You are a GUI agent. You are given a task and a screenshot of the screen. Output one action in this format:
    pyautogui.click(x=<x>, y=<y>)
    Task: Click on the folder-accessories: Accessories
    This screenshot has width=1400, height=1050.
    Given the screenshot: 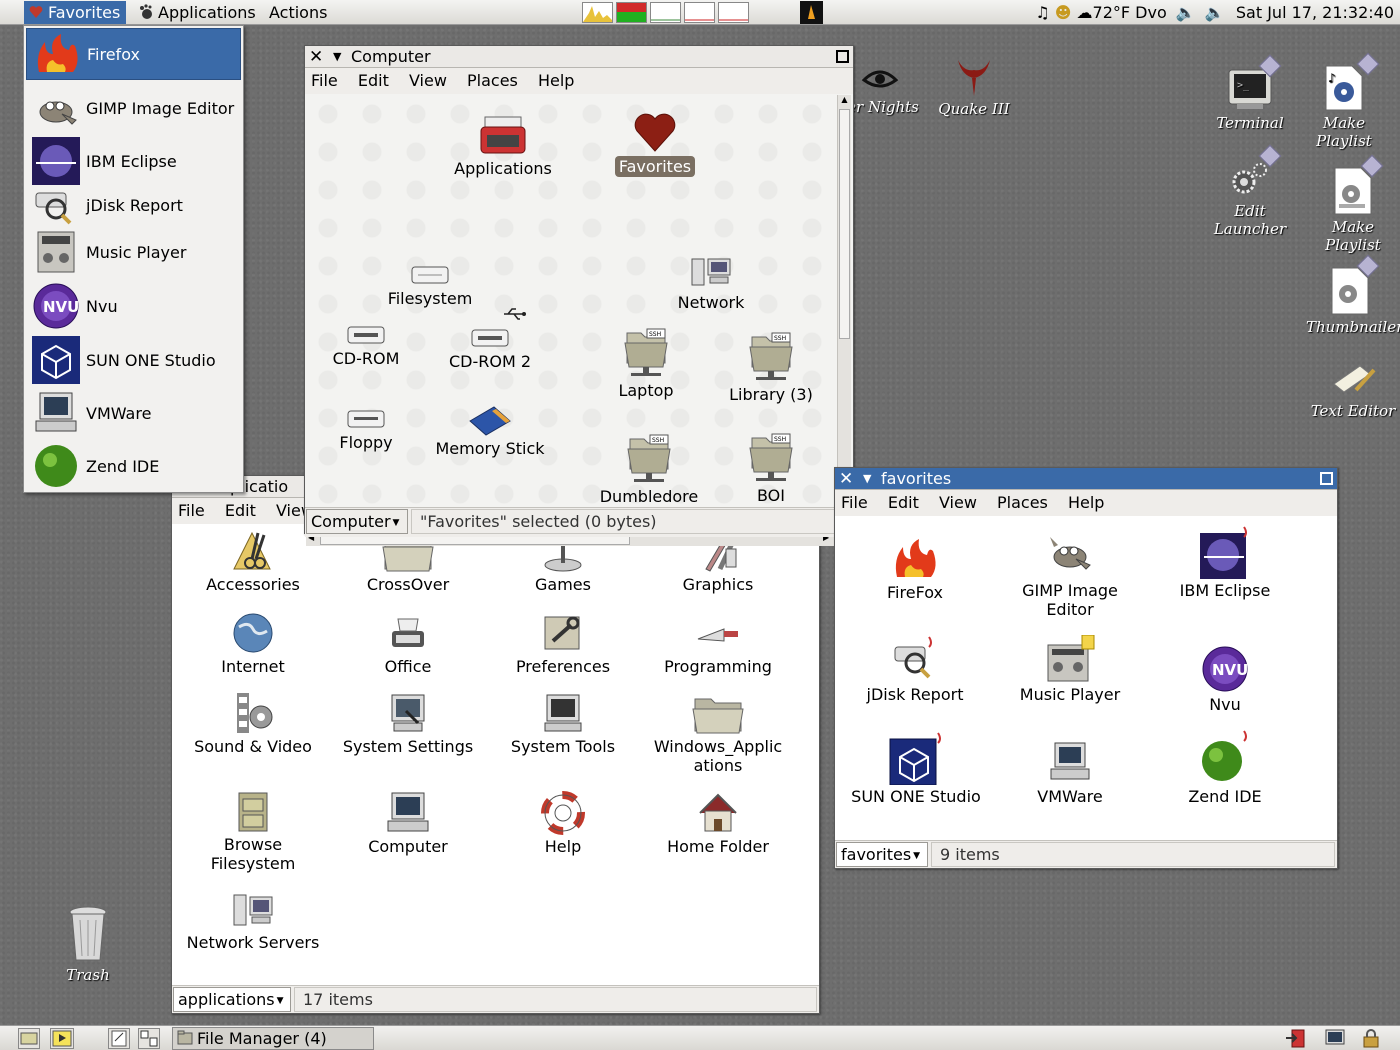 What is the action you would take?
    pyautogui.click(x=253, y=561)
    